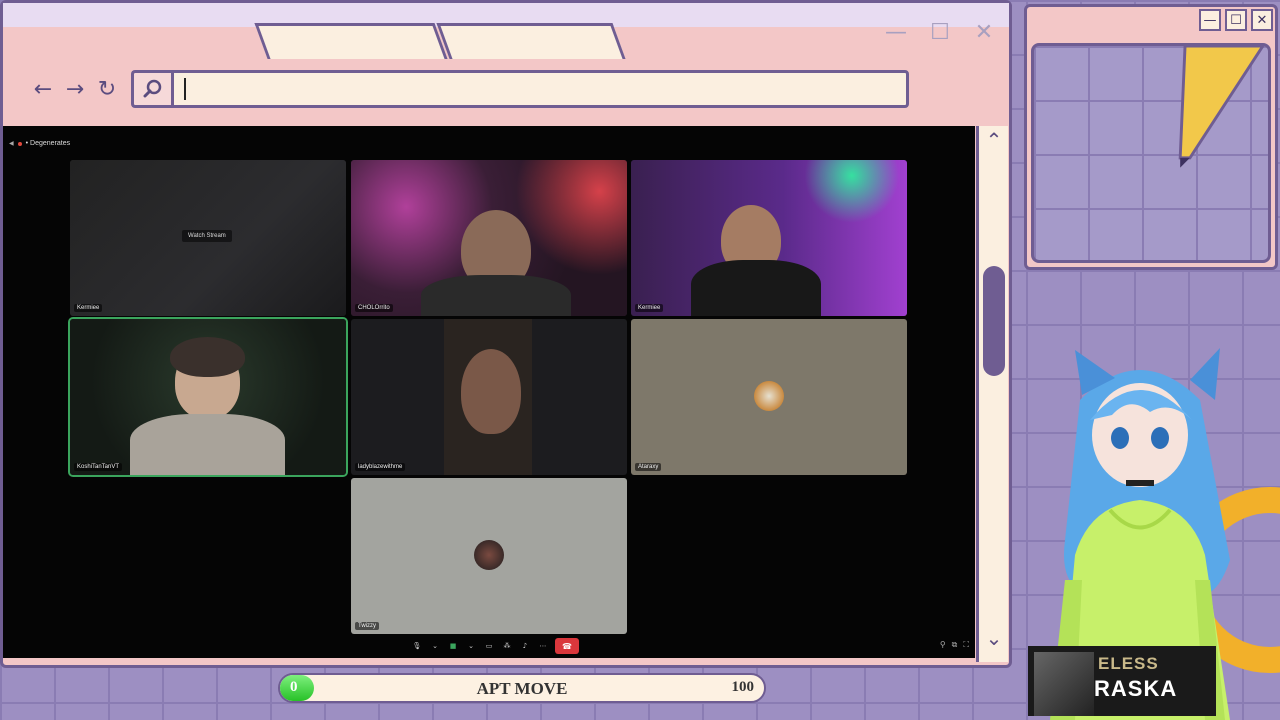  I want to click on camera-icon: ■, so click(453, 646).